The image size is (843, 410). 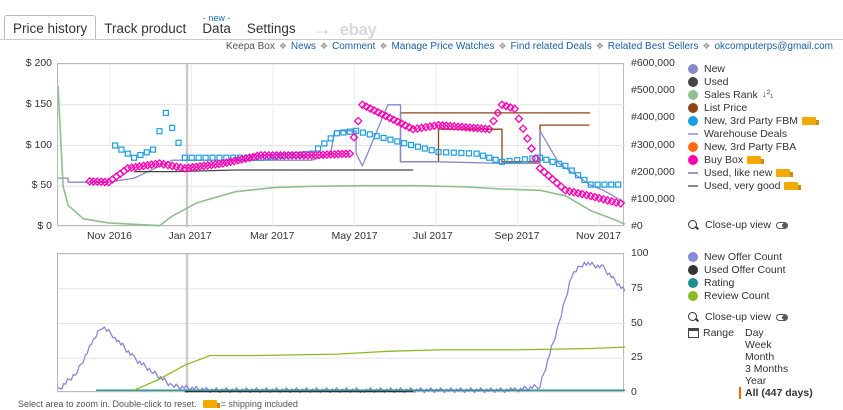 What do you see at coordinates (358, 30) in the screenshot?
I see `ebay-logo: ebay` at bounding box center [358, 30].